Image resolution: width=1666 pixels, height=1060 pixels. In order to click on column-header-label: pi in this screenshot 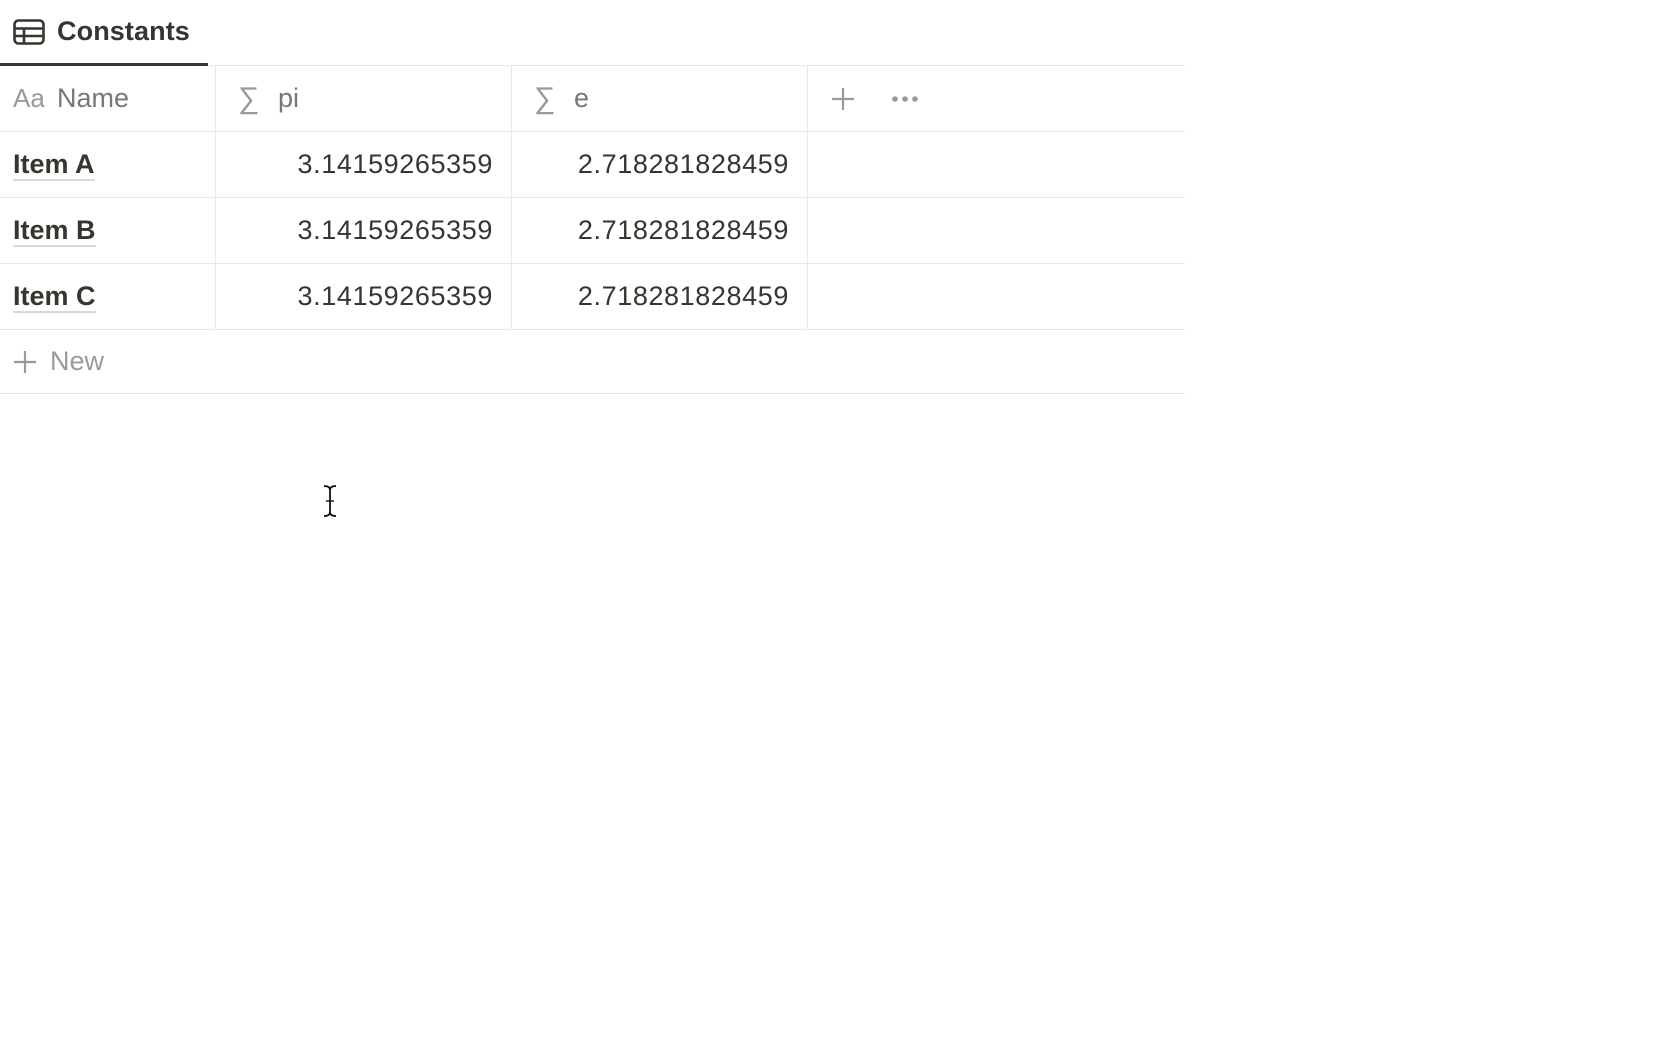, I will do `click(289, 98)`.